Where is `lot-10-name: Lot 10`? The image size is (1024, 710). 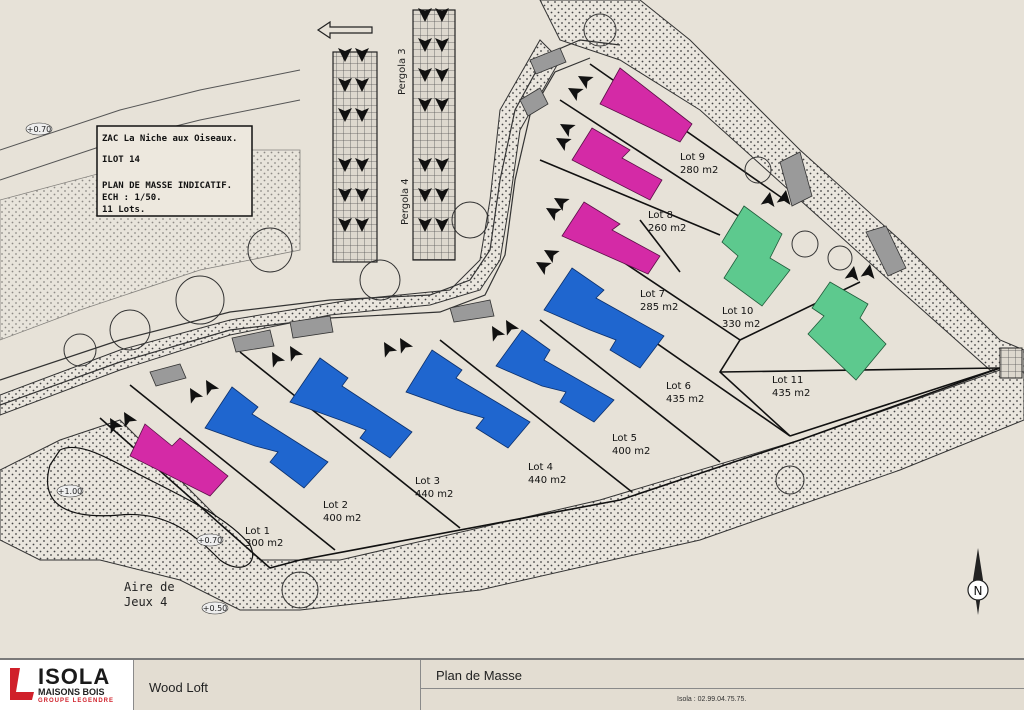 lot-10-name: Lot 10 is located at coordinates (737, 311).